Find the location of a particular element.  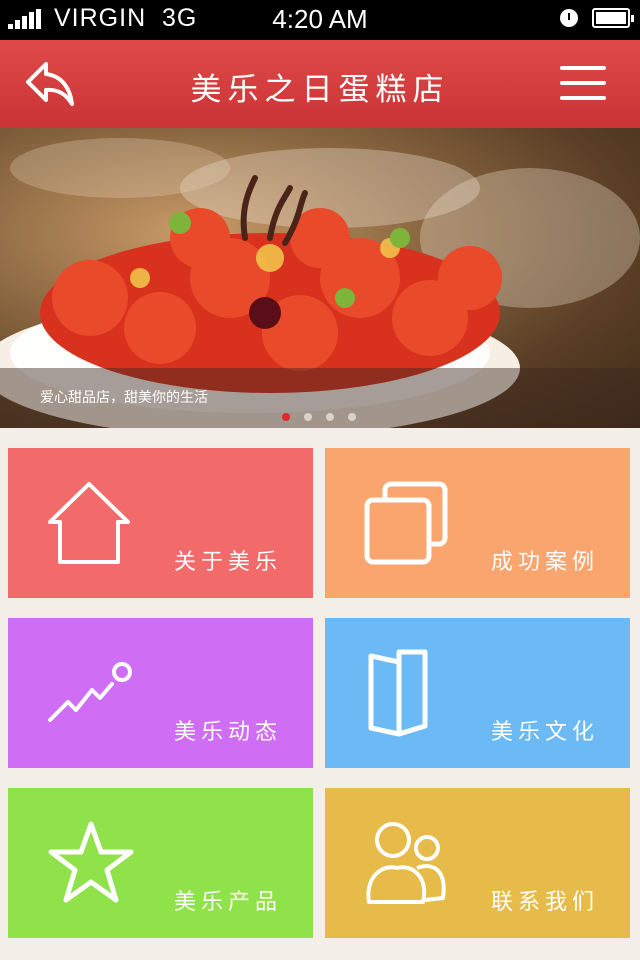

banner-caption: 爱心甜品店，甜美你的生活 is located at coordinates (124, 398).